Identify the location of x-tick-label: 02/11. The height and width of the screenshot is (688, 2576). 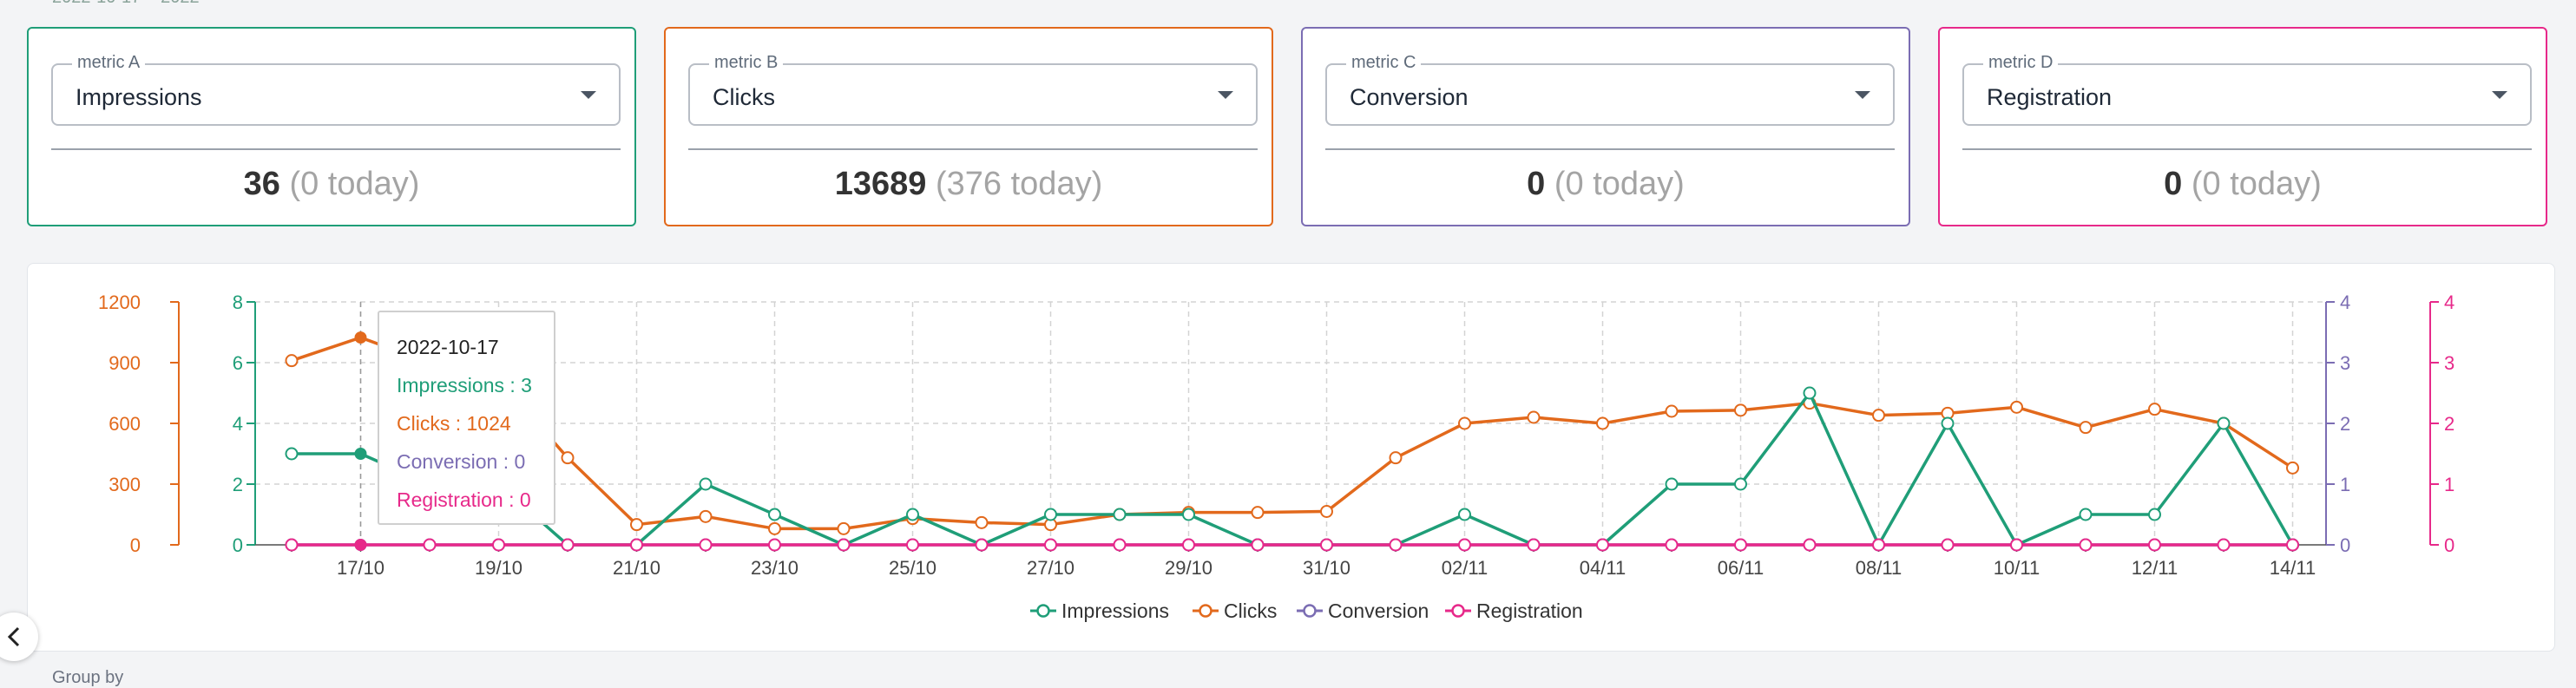
(1465, 568).